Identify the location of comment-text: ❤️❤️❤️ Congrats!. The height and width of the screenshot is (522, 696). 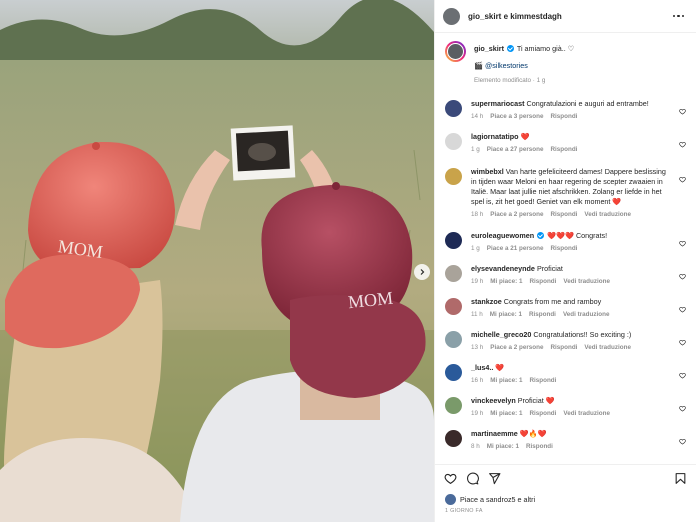
(577, 235).